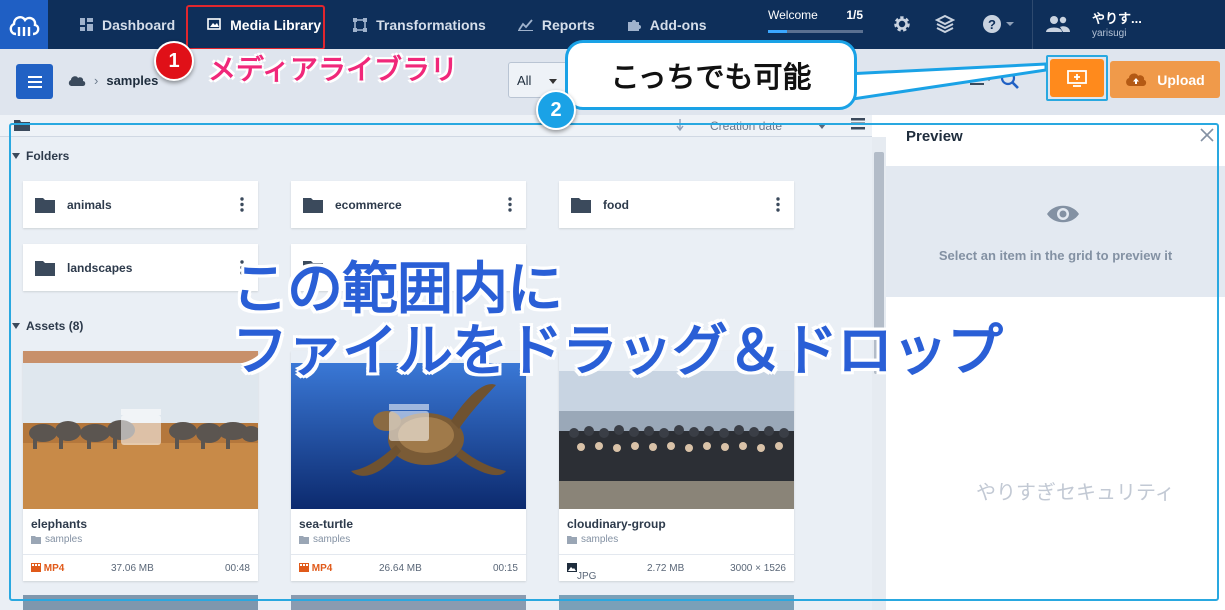  Describe the element at coordinates (1032, 24) in the screenshot. I see `user-separator` at that location.